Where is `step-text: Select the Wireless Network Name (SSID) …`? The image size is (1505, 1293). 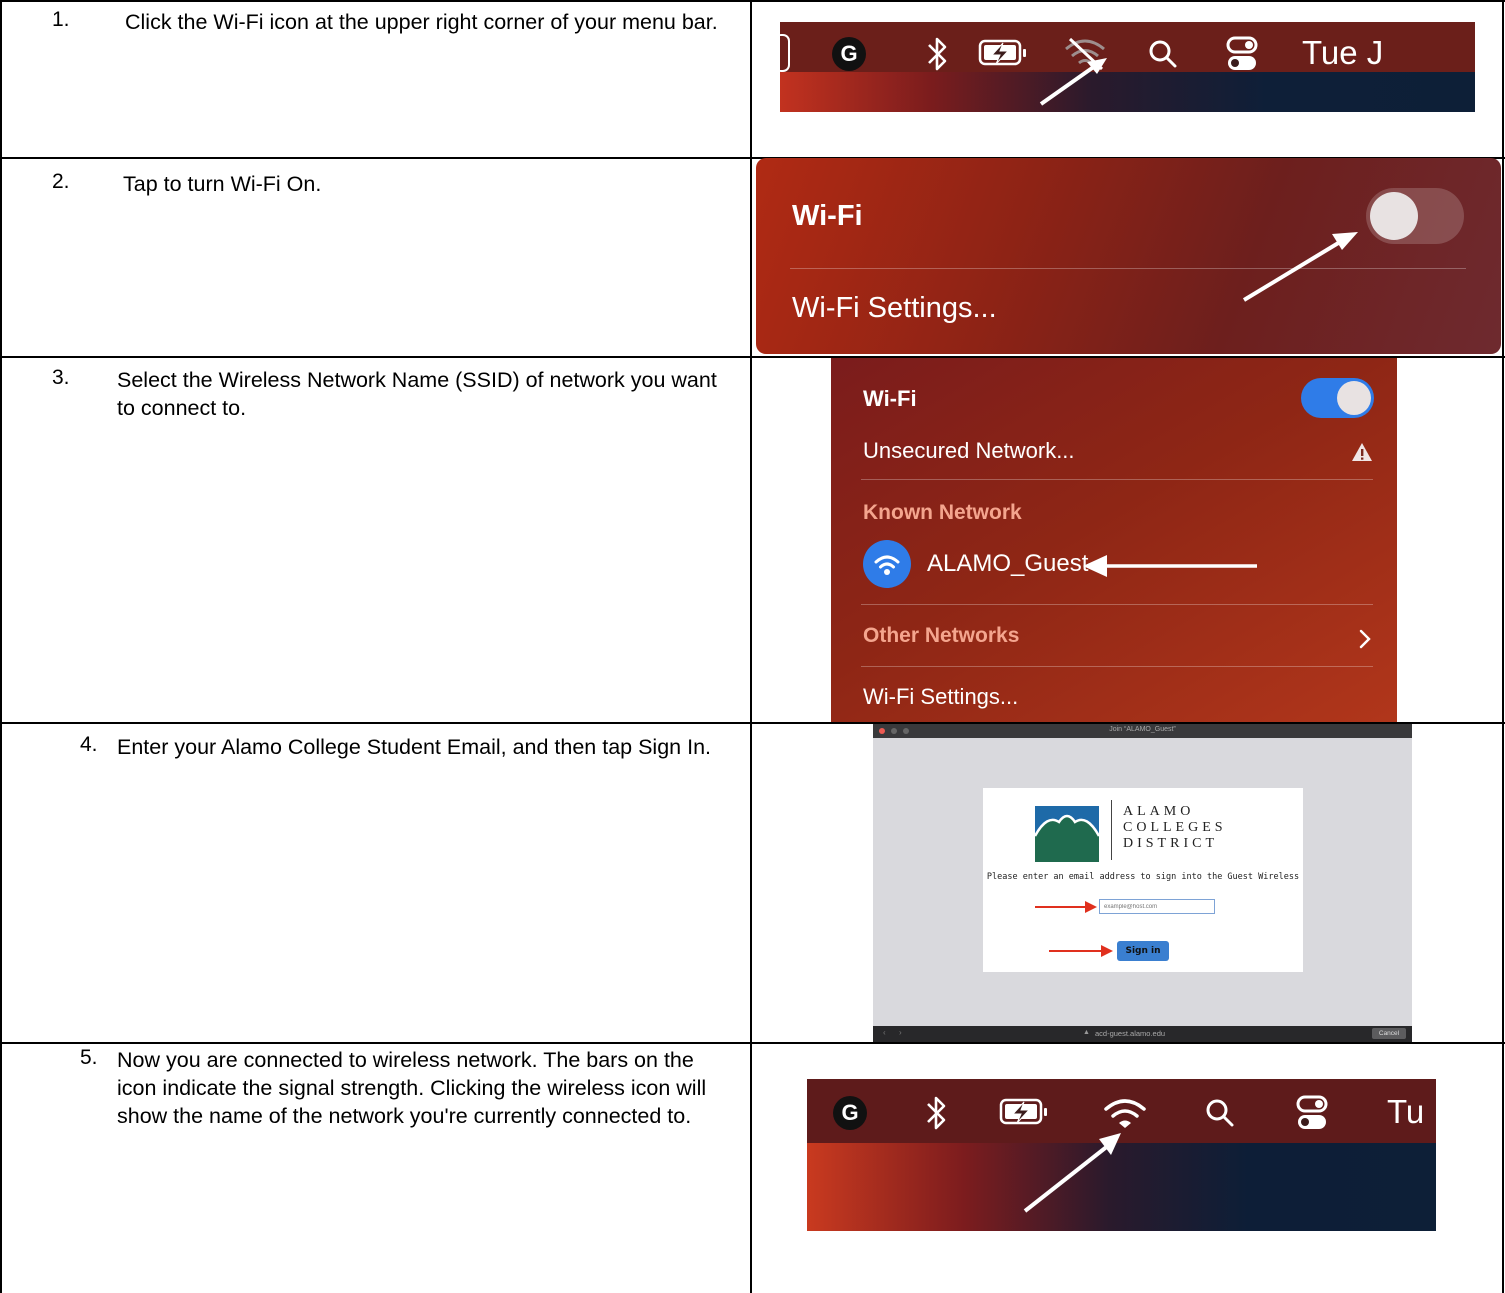
step-text: Select the Wireless Network Name (SSID) … is located at coordinates (417, 394).